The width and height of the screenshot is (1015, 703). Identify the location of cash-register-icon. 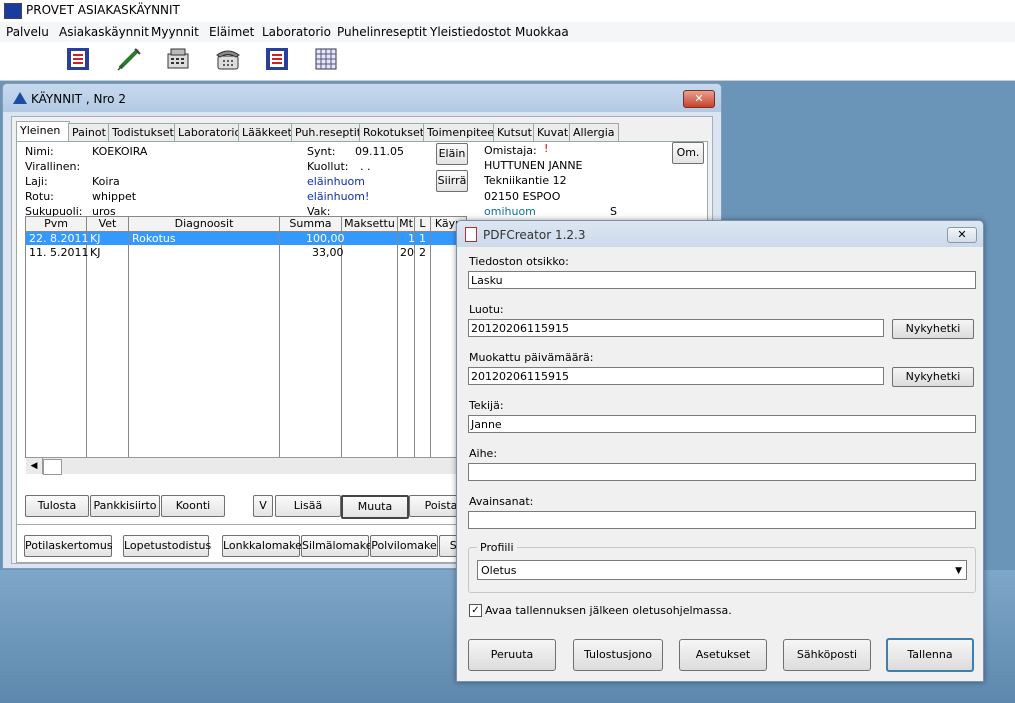
(178, 59).